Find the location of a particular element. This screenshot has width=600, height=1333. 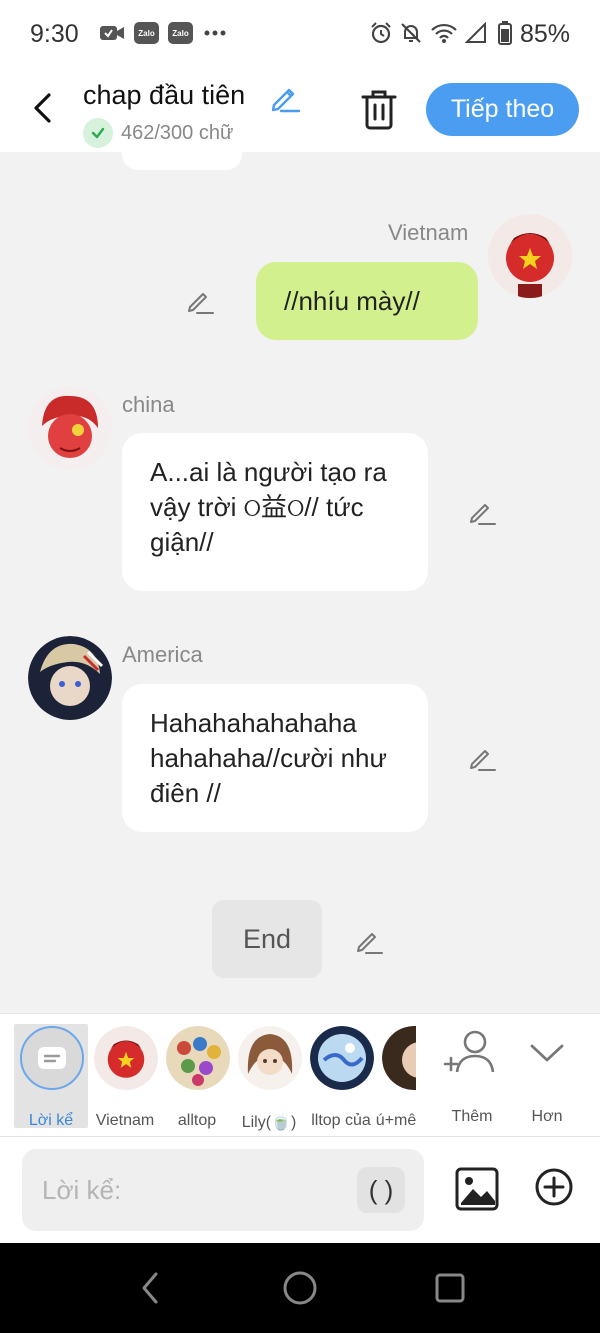

battery-percent: 85% is located at coordinates (544, 34).